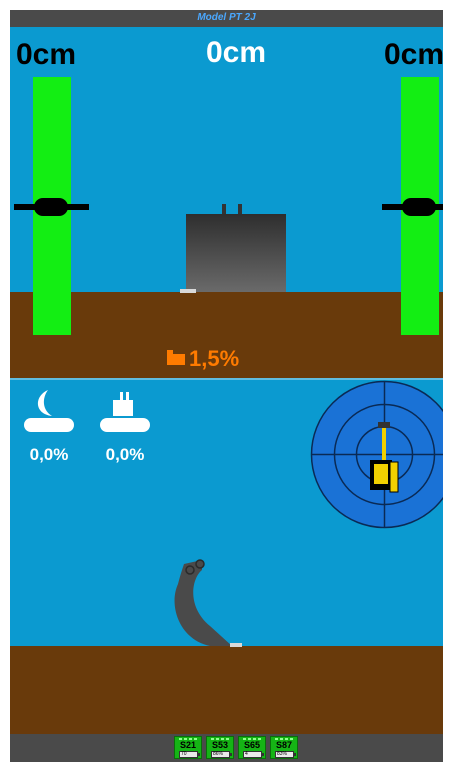 The height and width of the screenshot is (762, 453). What do you see at coordinates (208, 603) in the screenshot?
I see `bucket-side-icon` at bounding box center [208, 603].